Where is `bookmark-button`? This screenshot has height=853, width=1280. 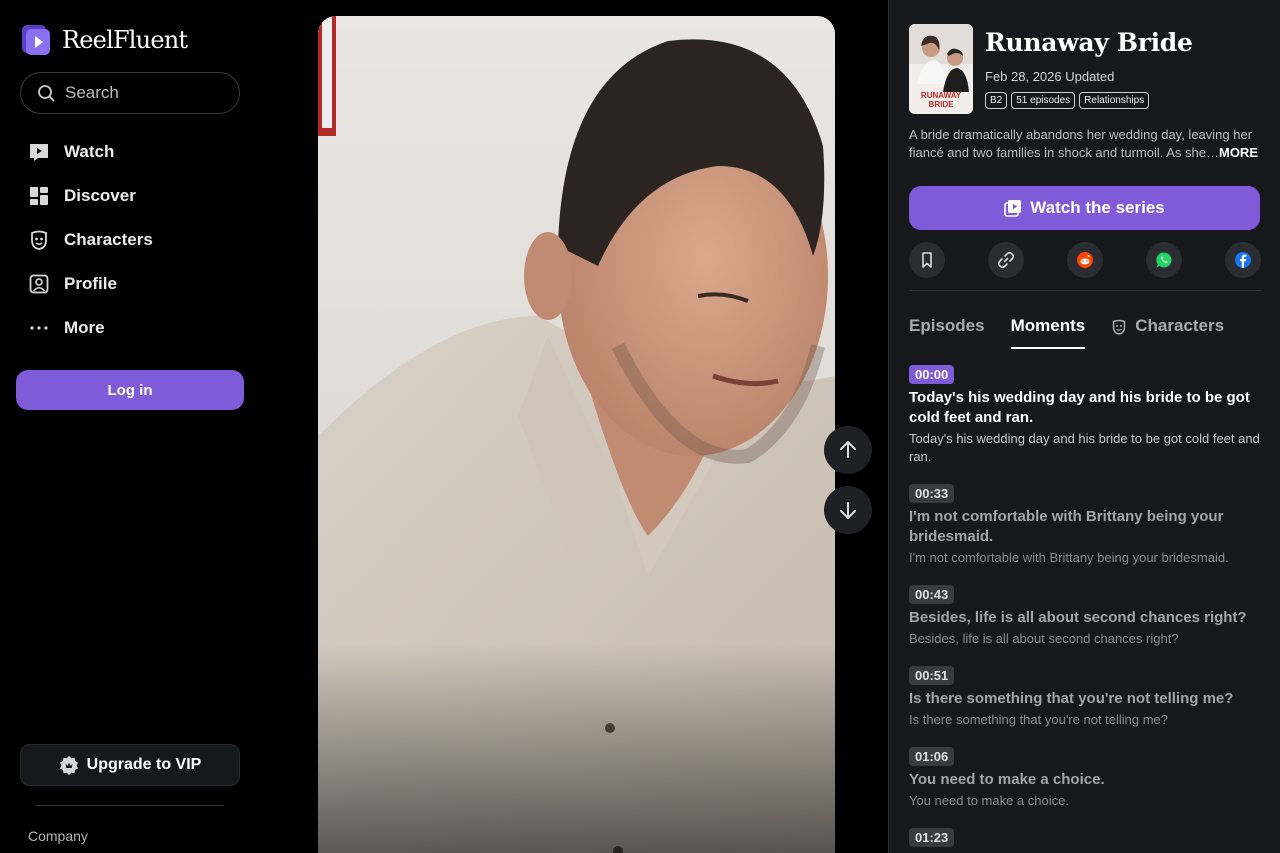
bookmark-button is located at coordinates (927, 260).